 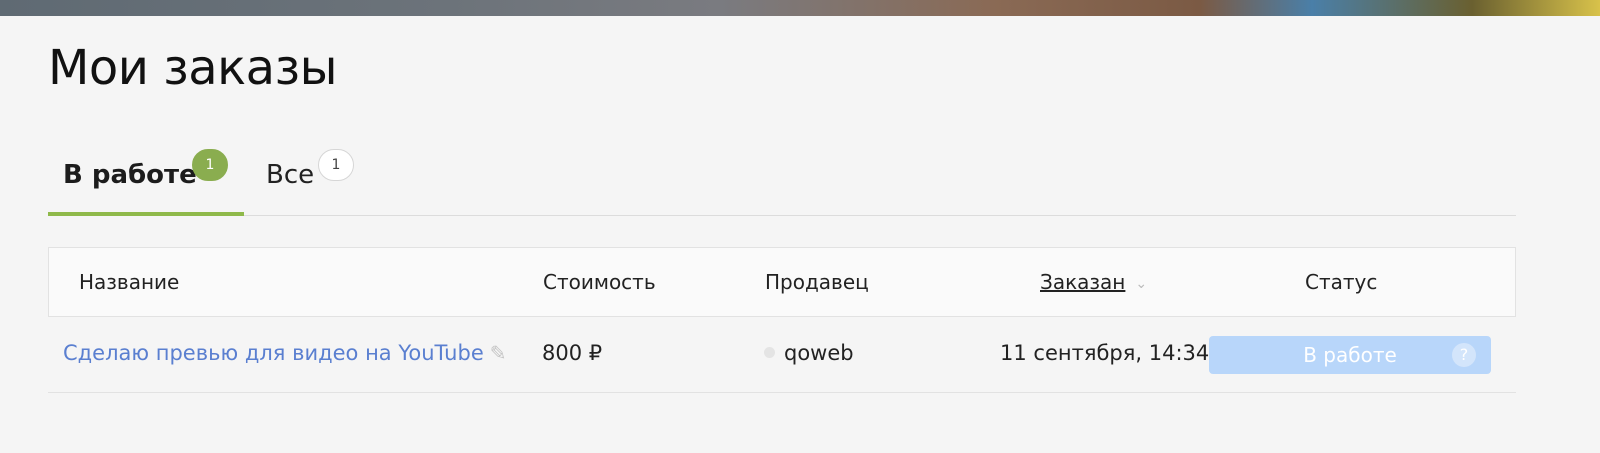 I want to click on top-banner-image, so click(x=800, y=8).